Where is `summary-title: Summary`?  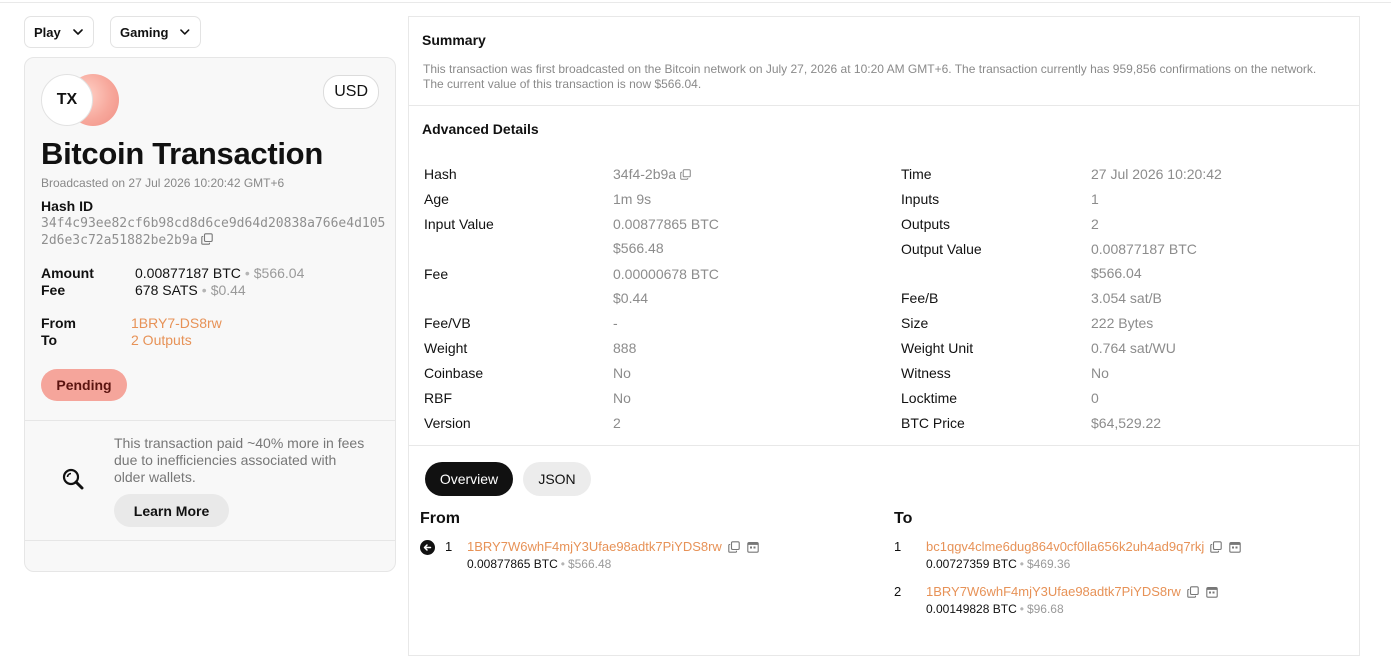 summary-title: Summary is located at coordinates (454, 40).